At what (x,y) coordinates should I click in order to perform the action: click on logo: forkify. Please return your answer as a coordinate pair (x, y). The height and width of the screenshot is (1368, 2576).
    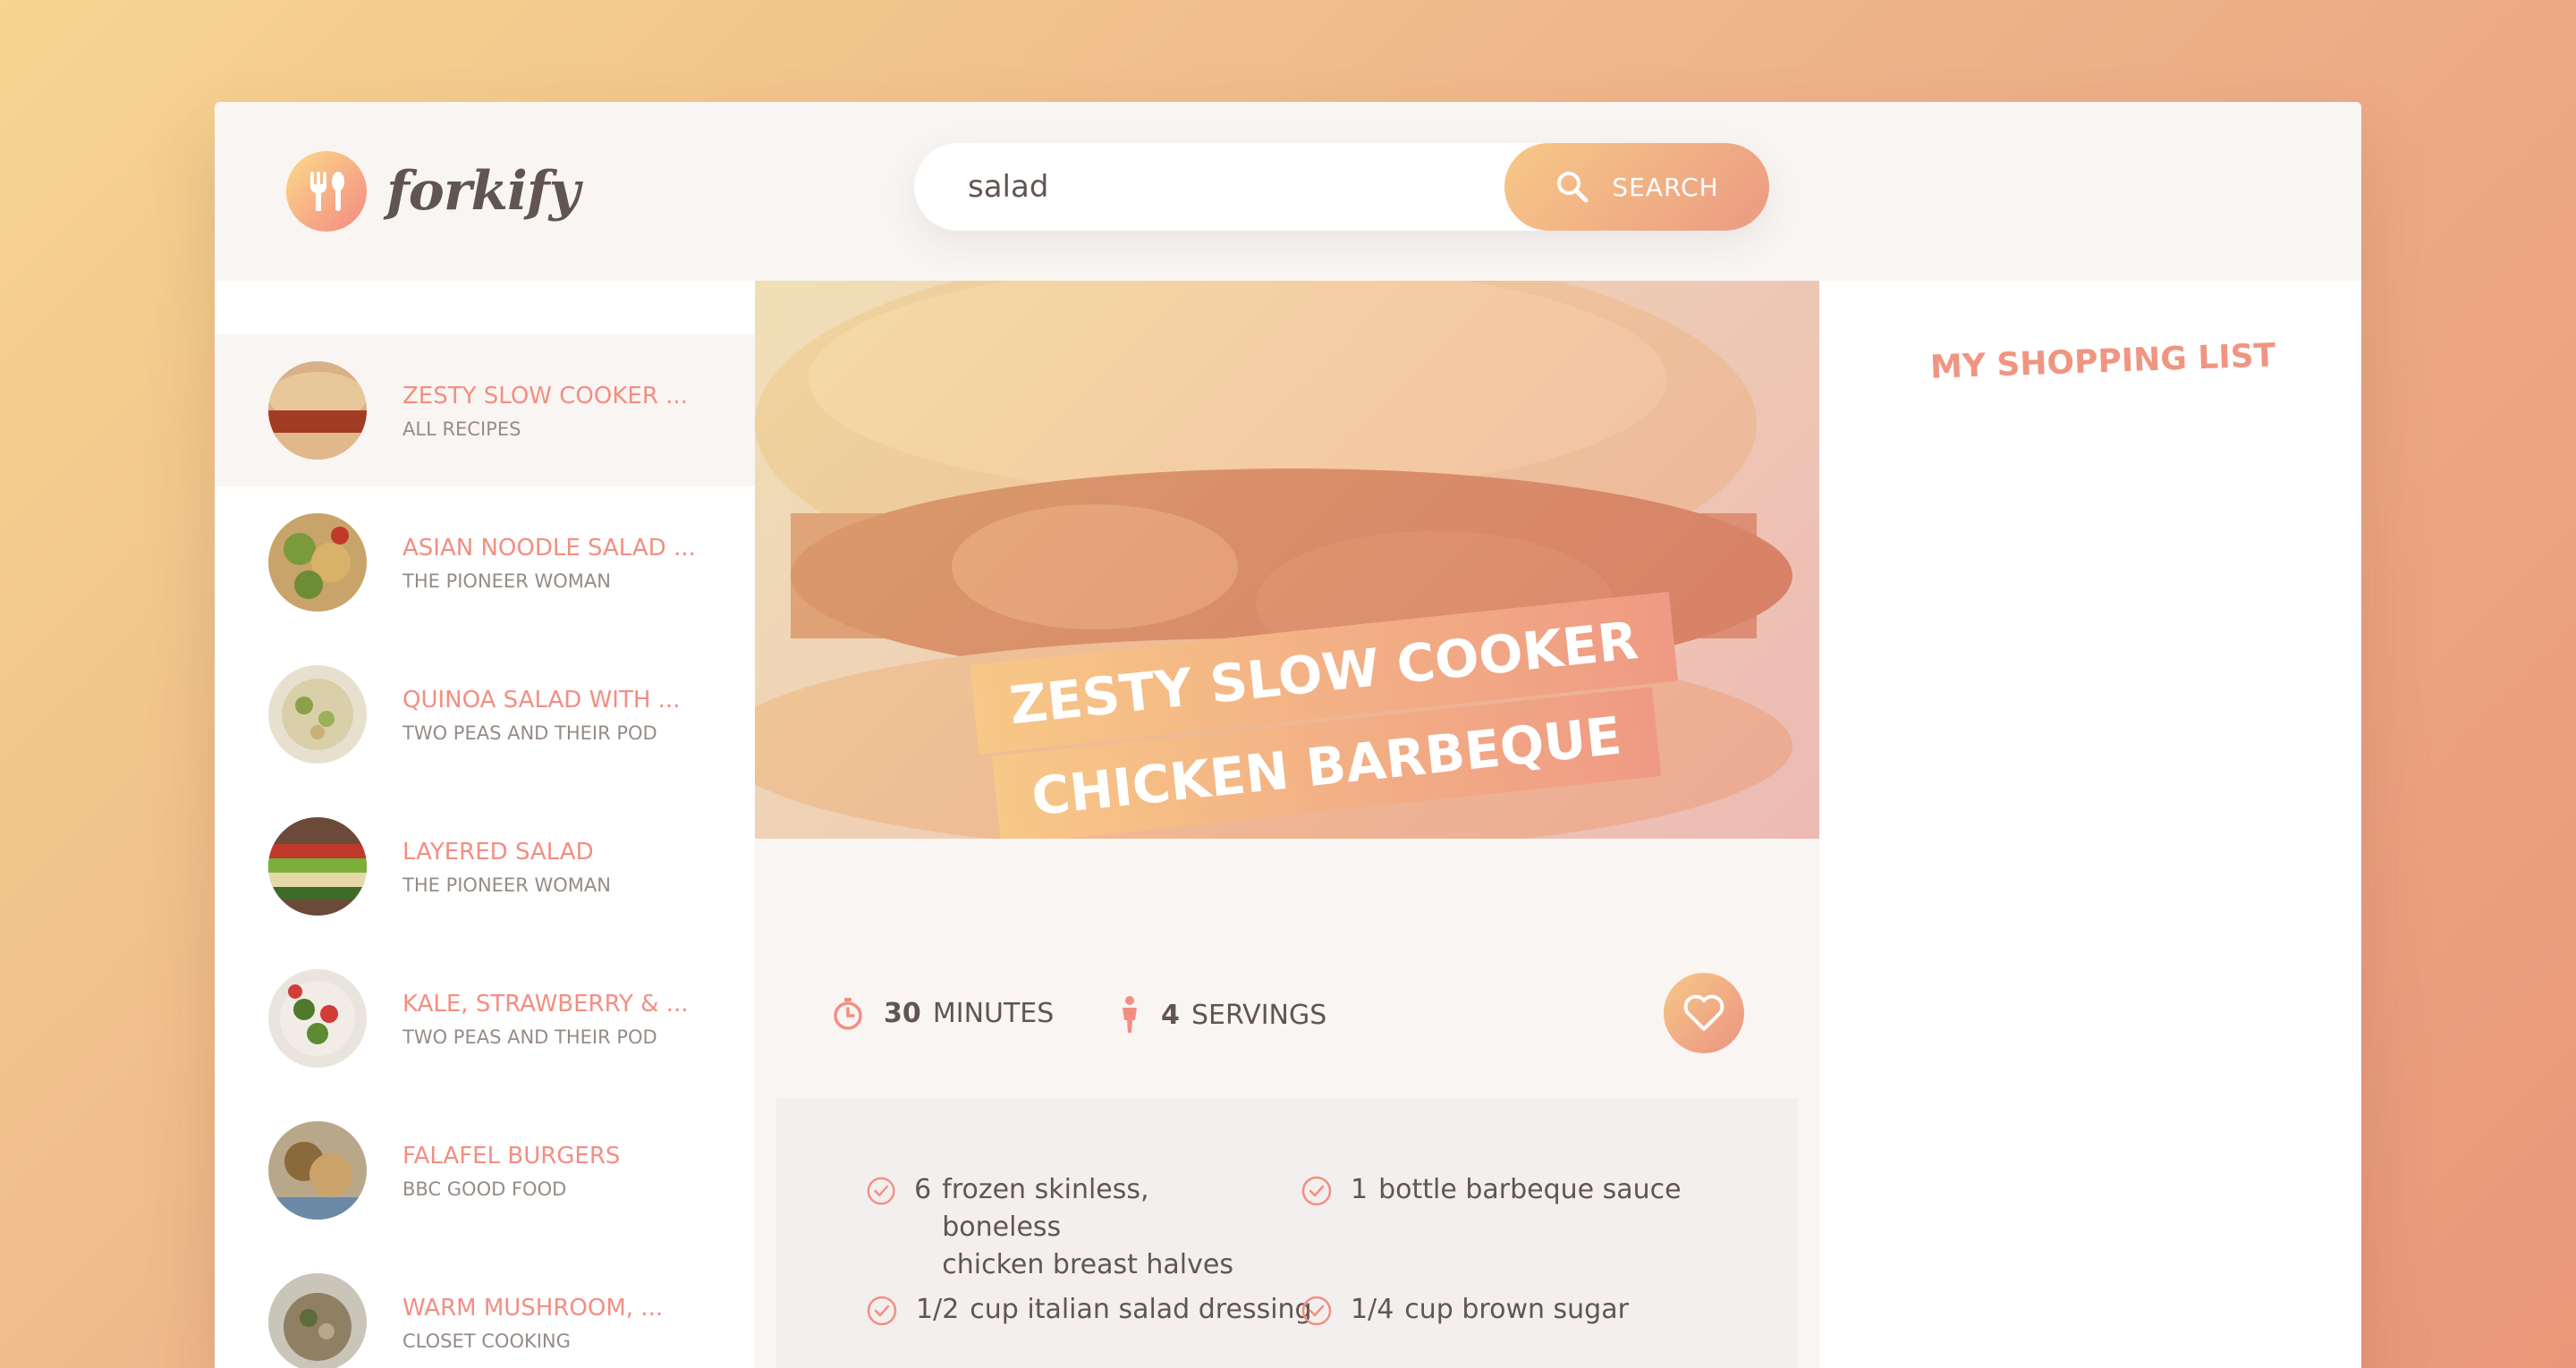
    Looking at the image, I should click on (433, 191).